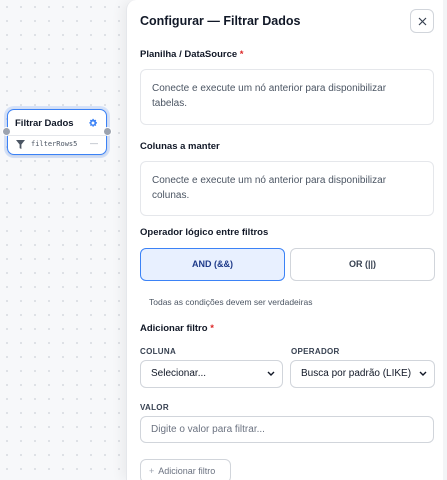 This screenshot has height=480, width=447. Describe the element at coordinates (44, 123) in the screenshot. I see `node-title: Filtrar Dados` at that location.